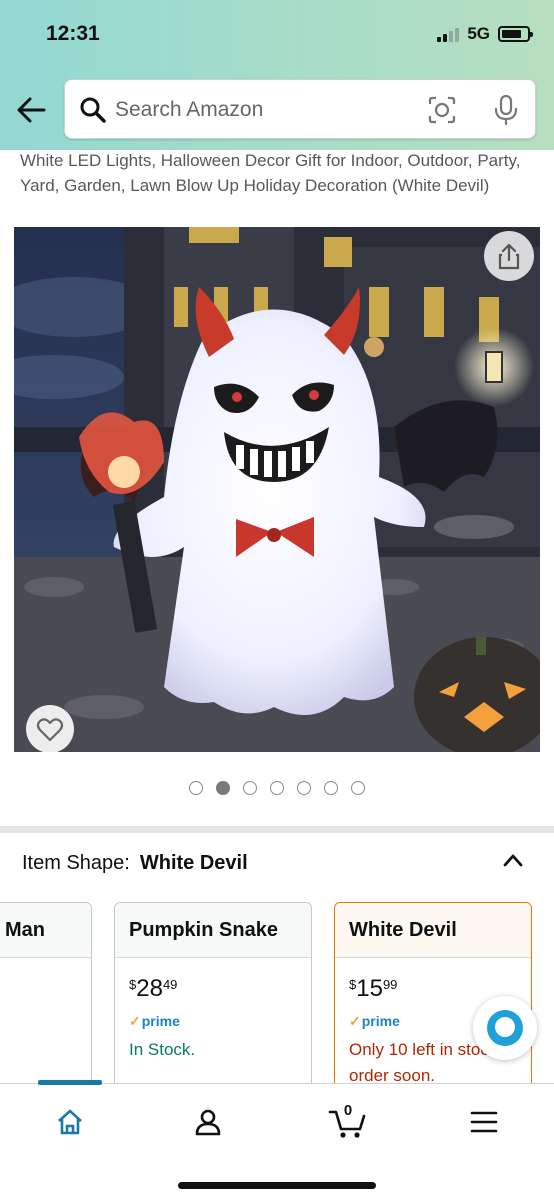 This screenshot has height=1200, width=554. Describe the element at coordinates (506, 110) in the screenshot. I see `microphone-icon` at that location.